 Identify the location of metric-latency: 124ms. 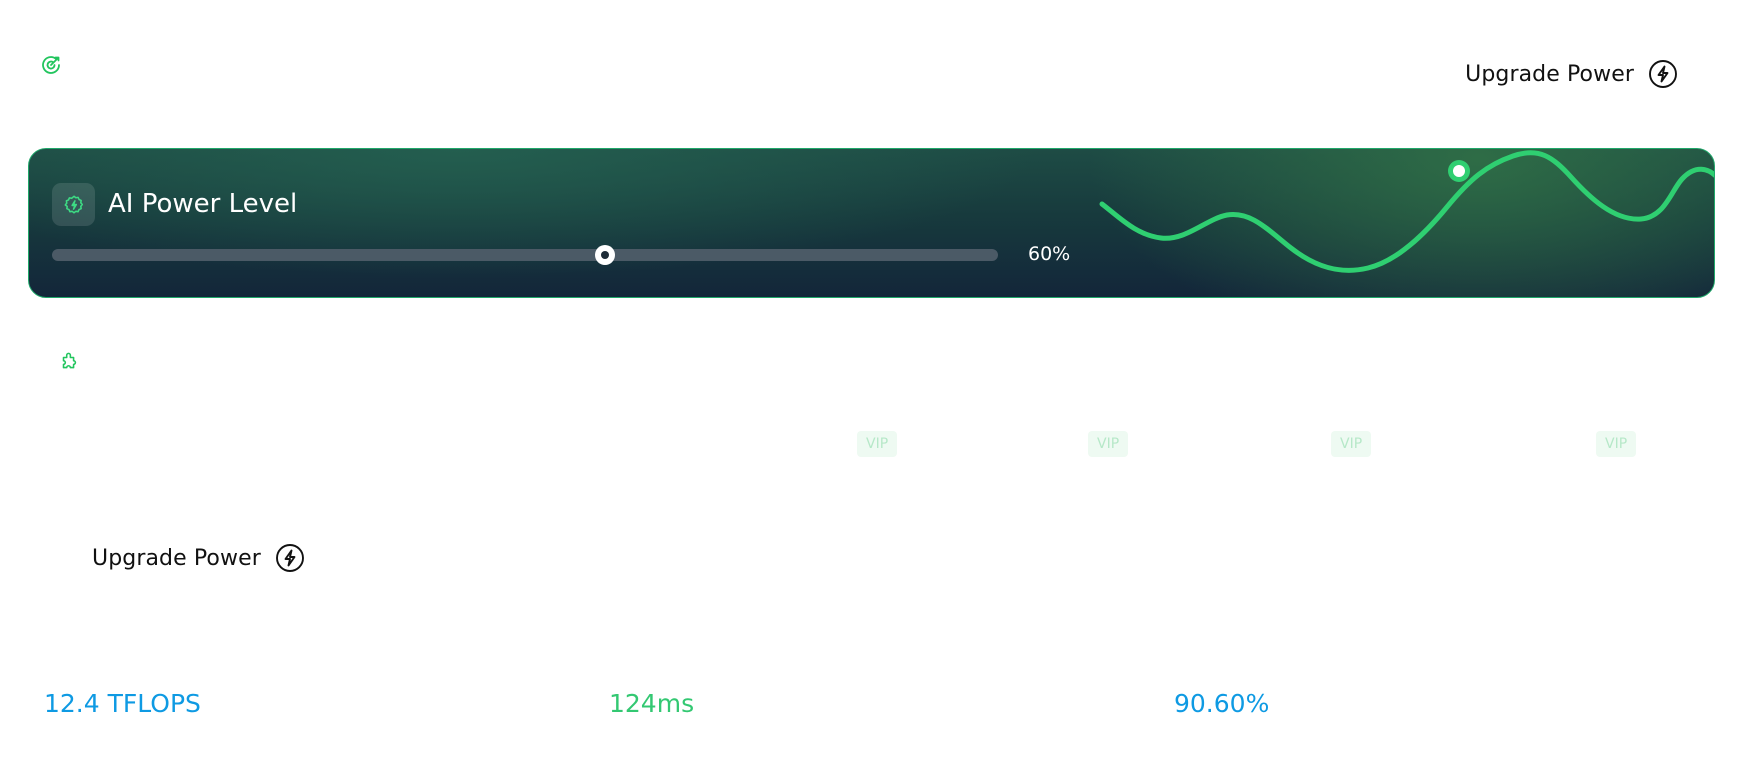
(652, 703).